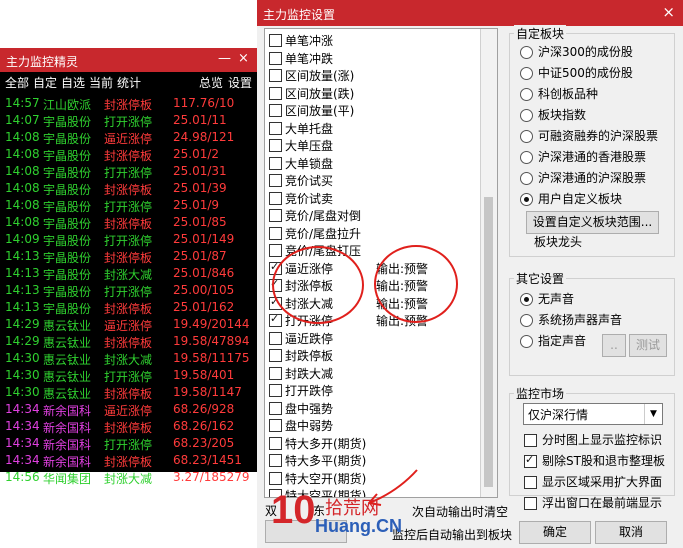  What do you see at coordinates (224, 58) in the screenshot?
I see `minimize-button: —` at bounding box center [224, 58].